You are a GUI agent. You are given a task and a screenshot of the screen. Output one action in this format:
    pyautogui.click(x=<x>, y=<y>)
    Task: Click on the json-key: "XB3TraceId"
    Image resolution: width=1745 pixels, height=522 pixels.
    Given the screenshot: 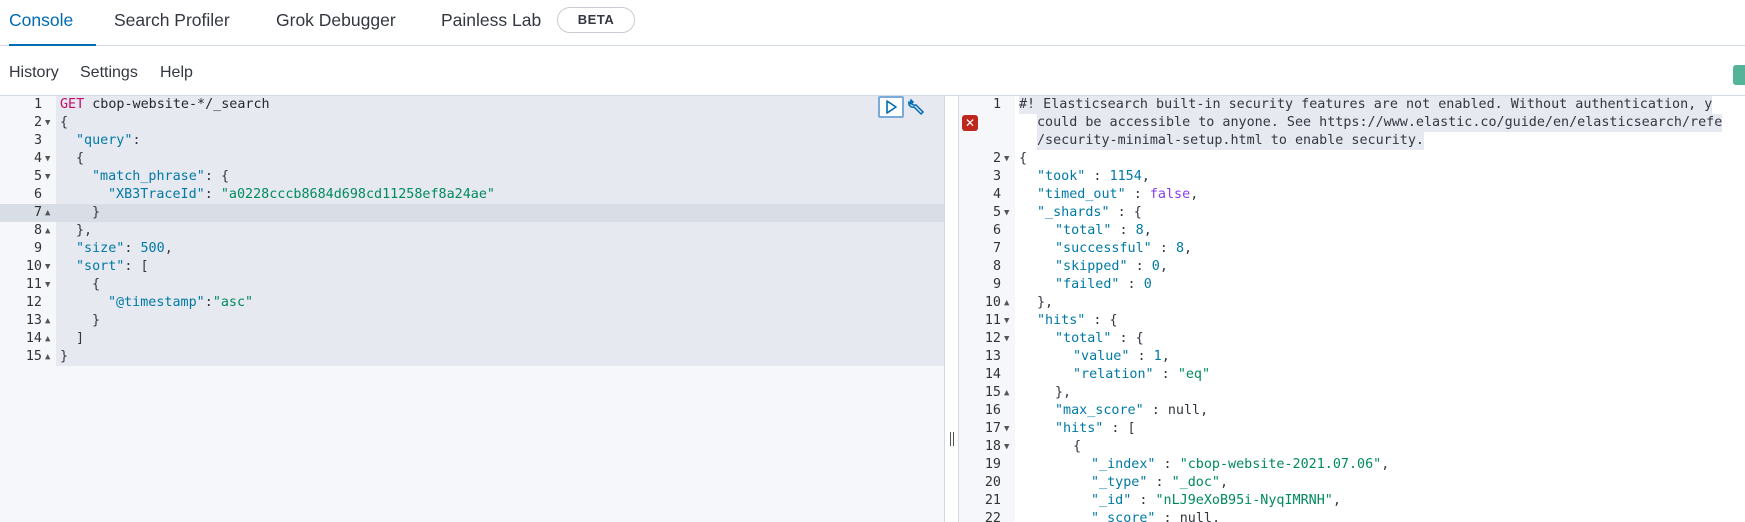 What is the action you would take?
    pyautogui.click(x=156, y=194)
    